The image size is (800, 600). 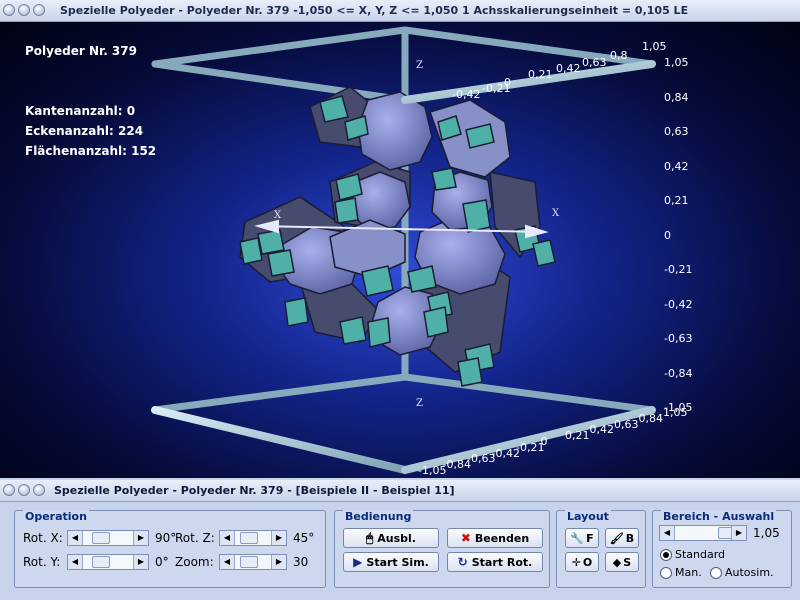 What do you see at coordinates (666, 573) in the screenshot?
I see `radio-man` at bounding box center [666, 573].